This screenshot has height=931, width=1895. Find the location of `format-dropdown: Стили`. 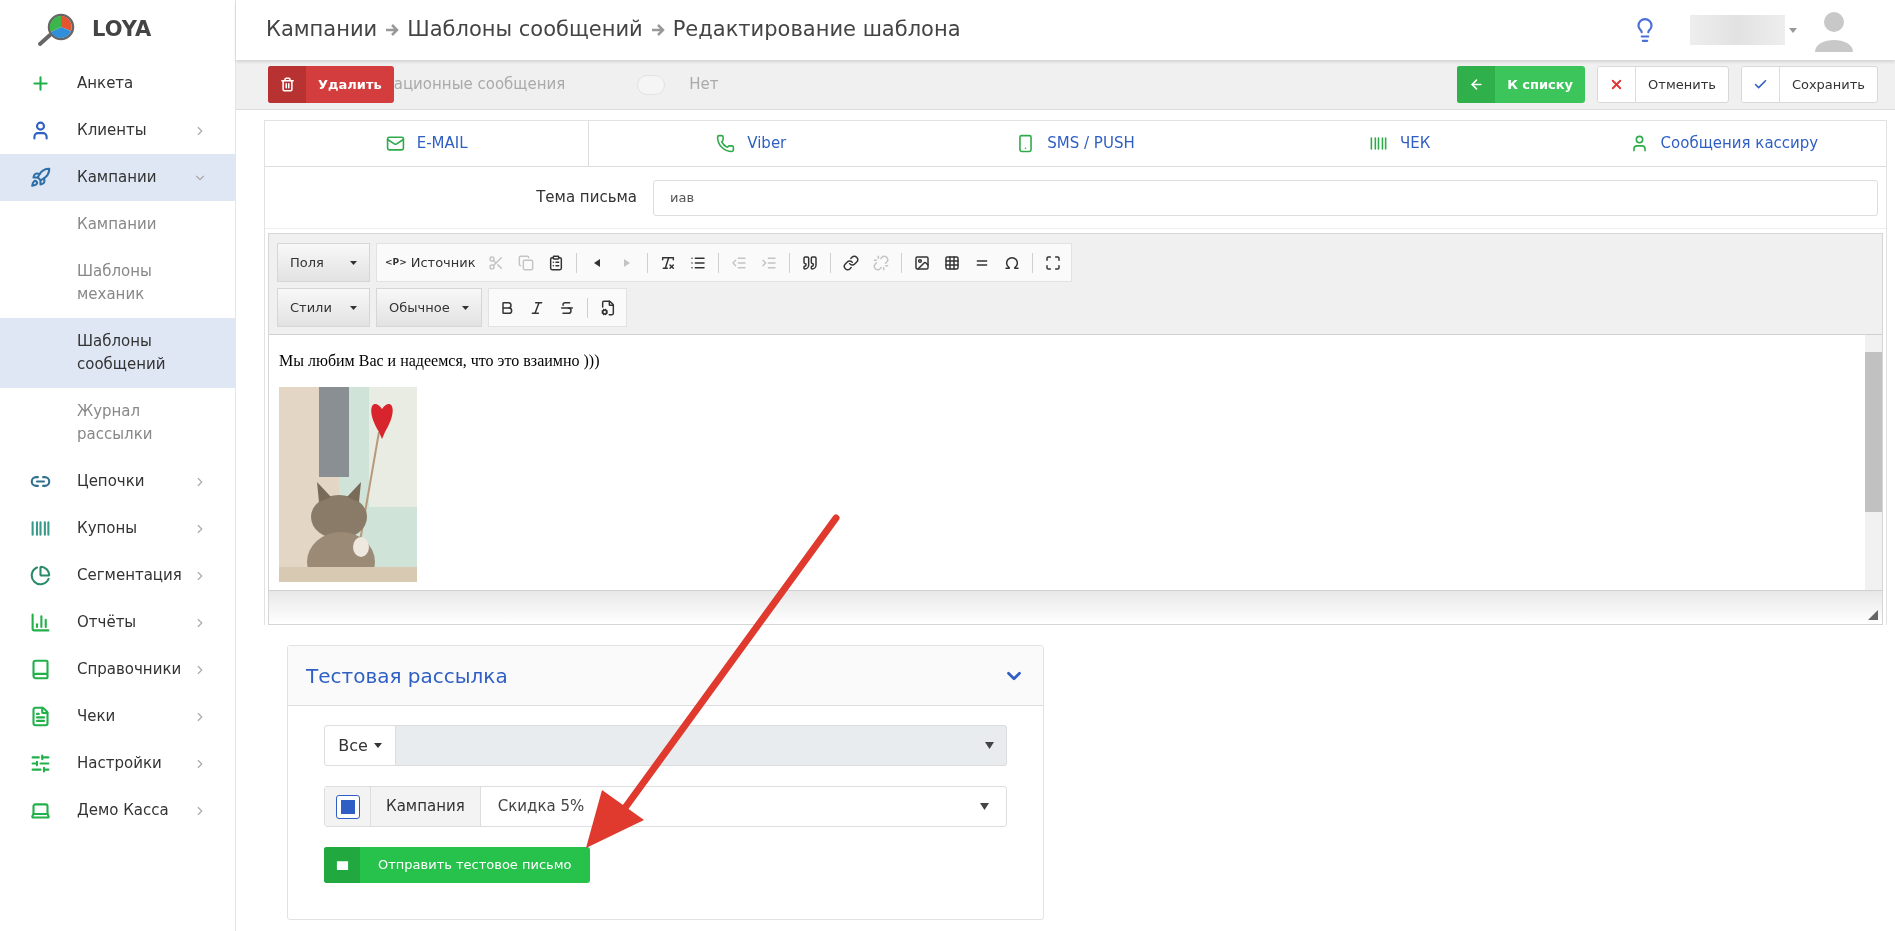

format-dropdown: Стили is located at coordinates (323, 307).